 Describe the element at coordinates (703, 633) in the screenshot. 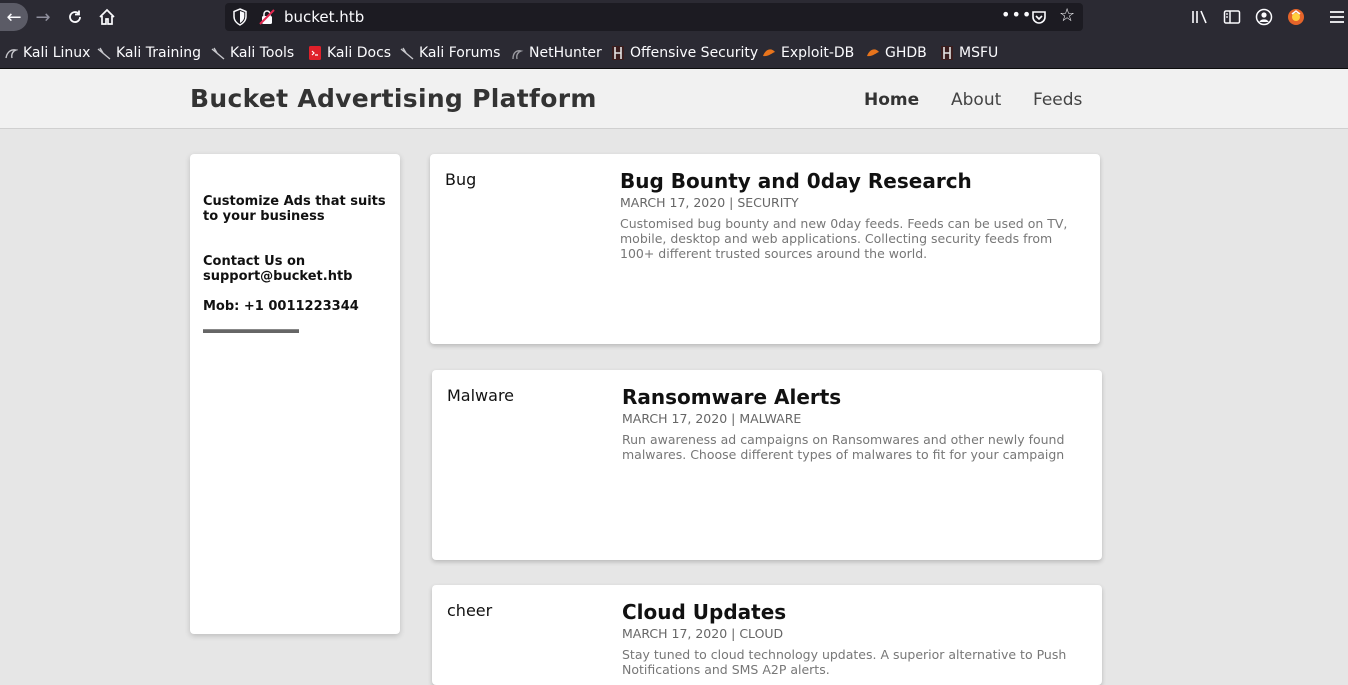

I see `card-meta: MARCH 17, 2020 | CLOUD` at that location.